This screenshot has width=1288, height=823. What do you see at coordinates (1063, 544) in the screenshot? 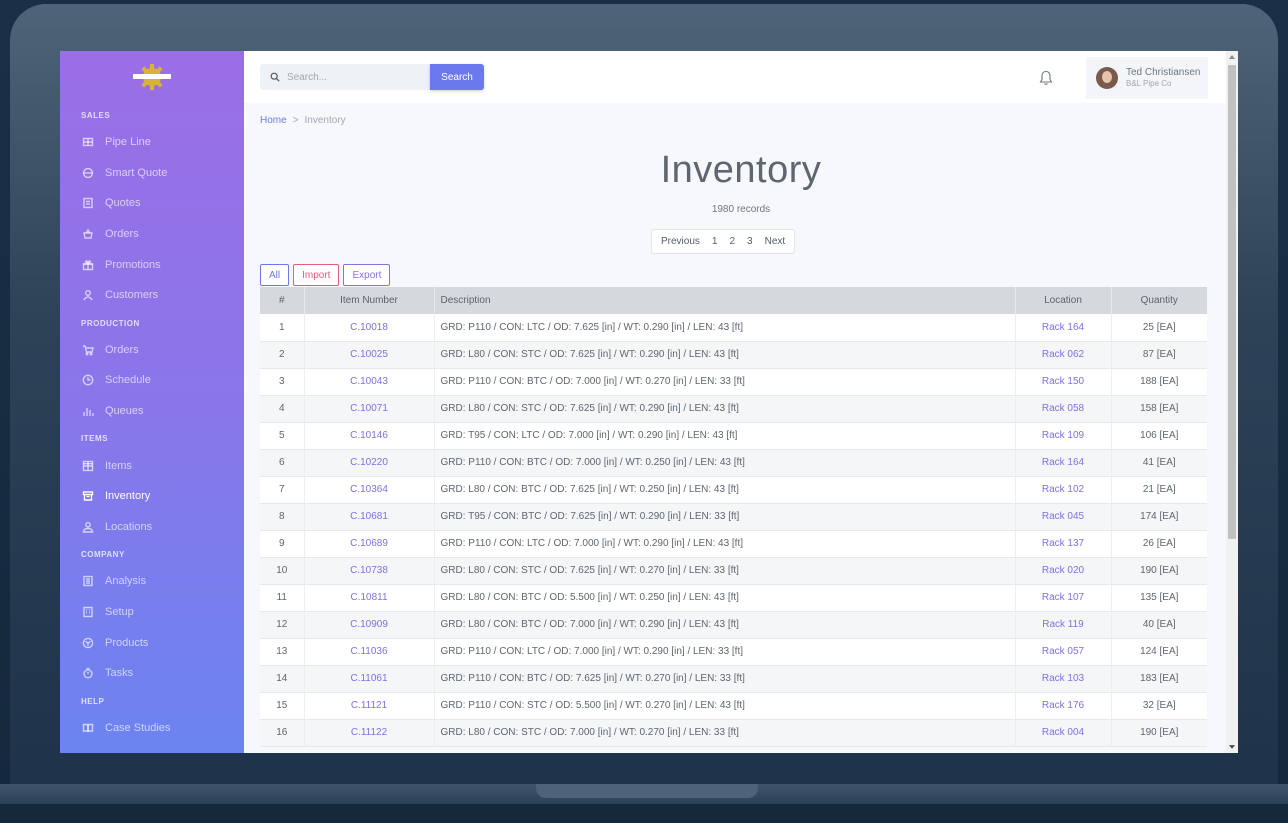
I see `location-link: Rack 137` at bounding box center [1063, 544].